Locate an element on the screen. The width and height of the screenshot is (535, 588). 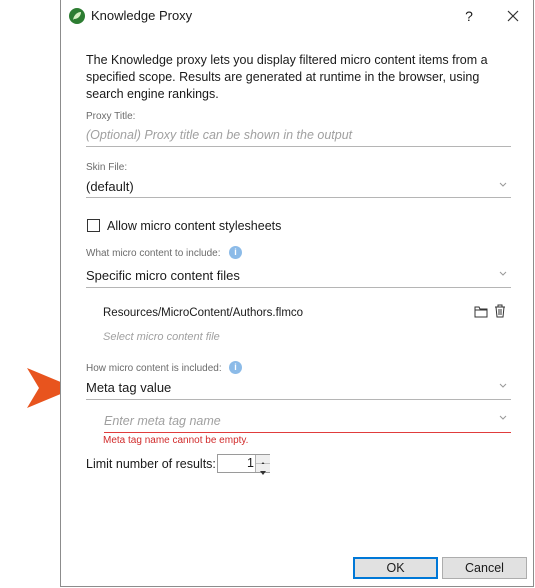
folder-icon is located at coordinates (481, 311).